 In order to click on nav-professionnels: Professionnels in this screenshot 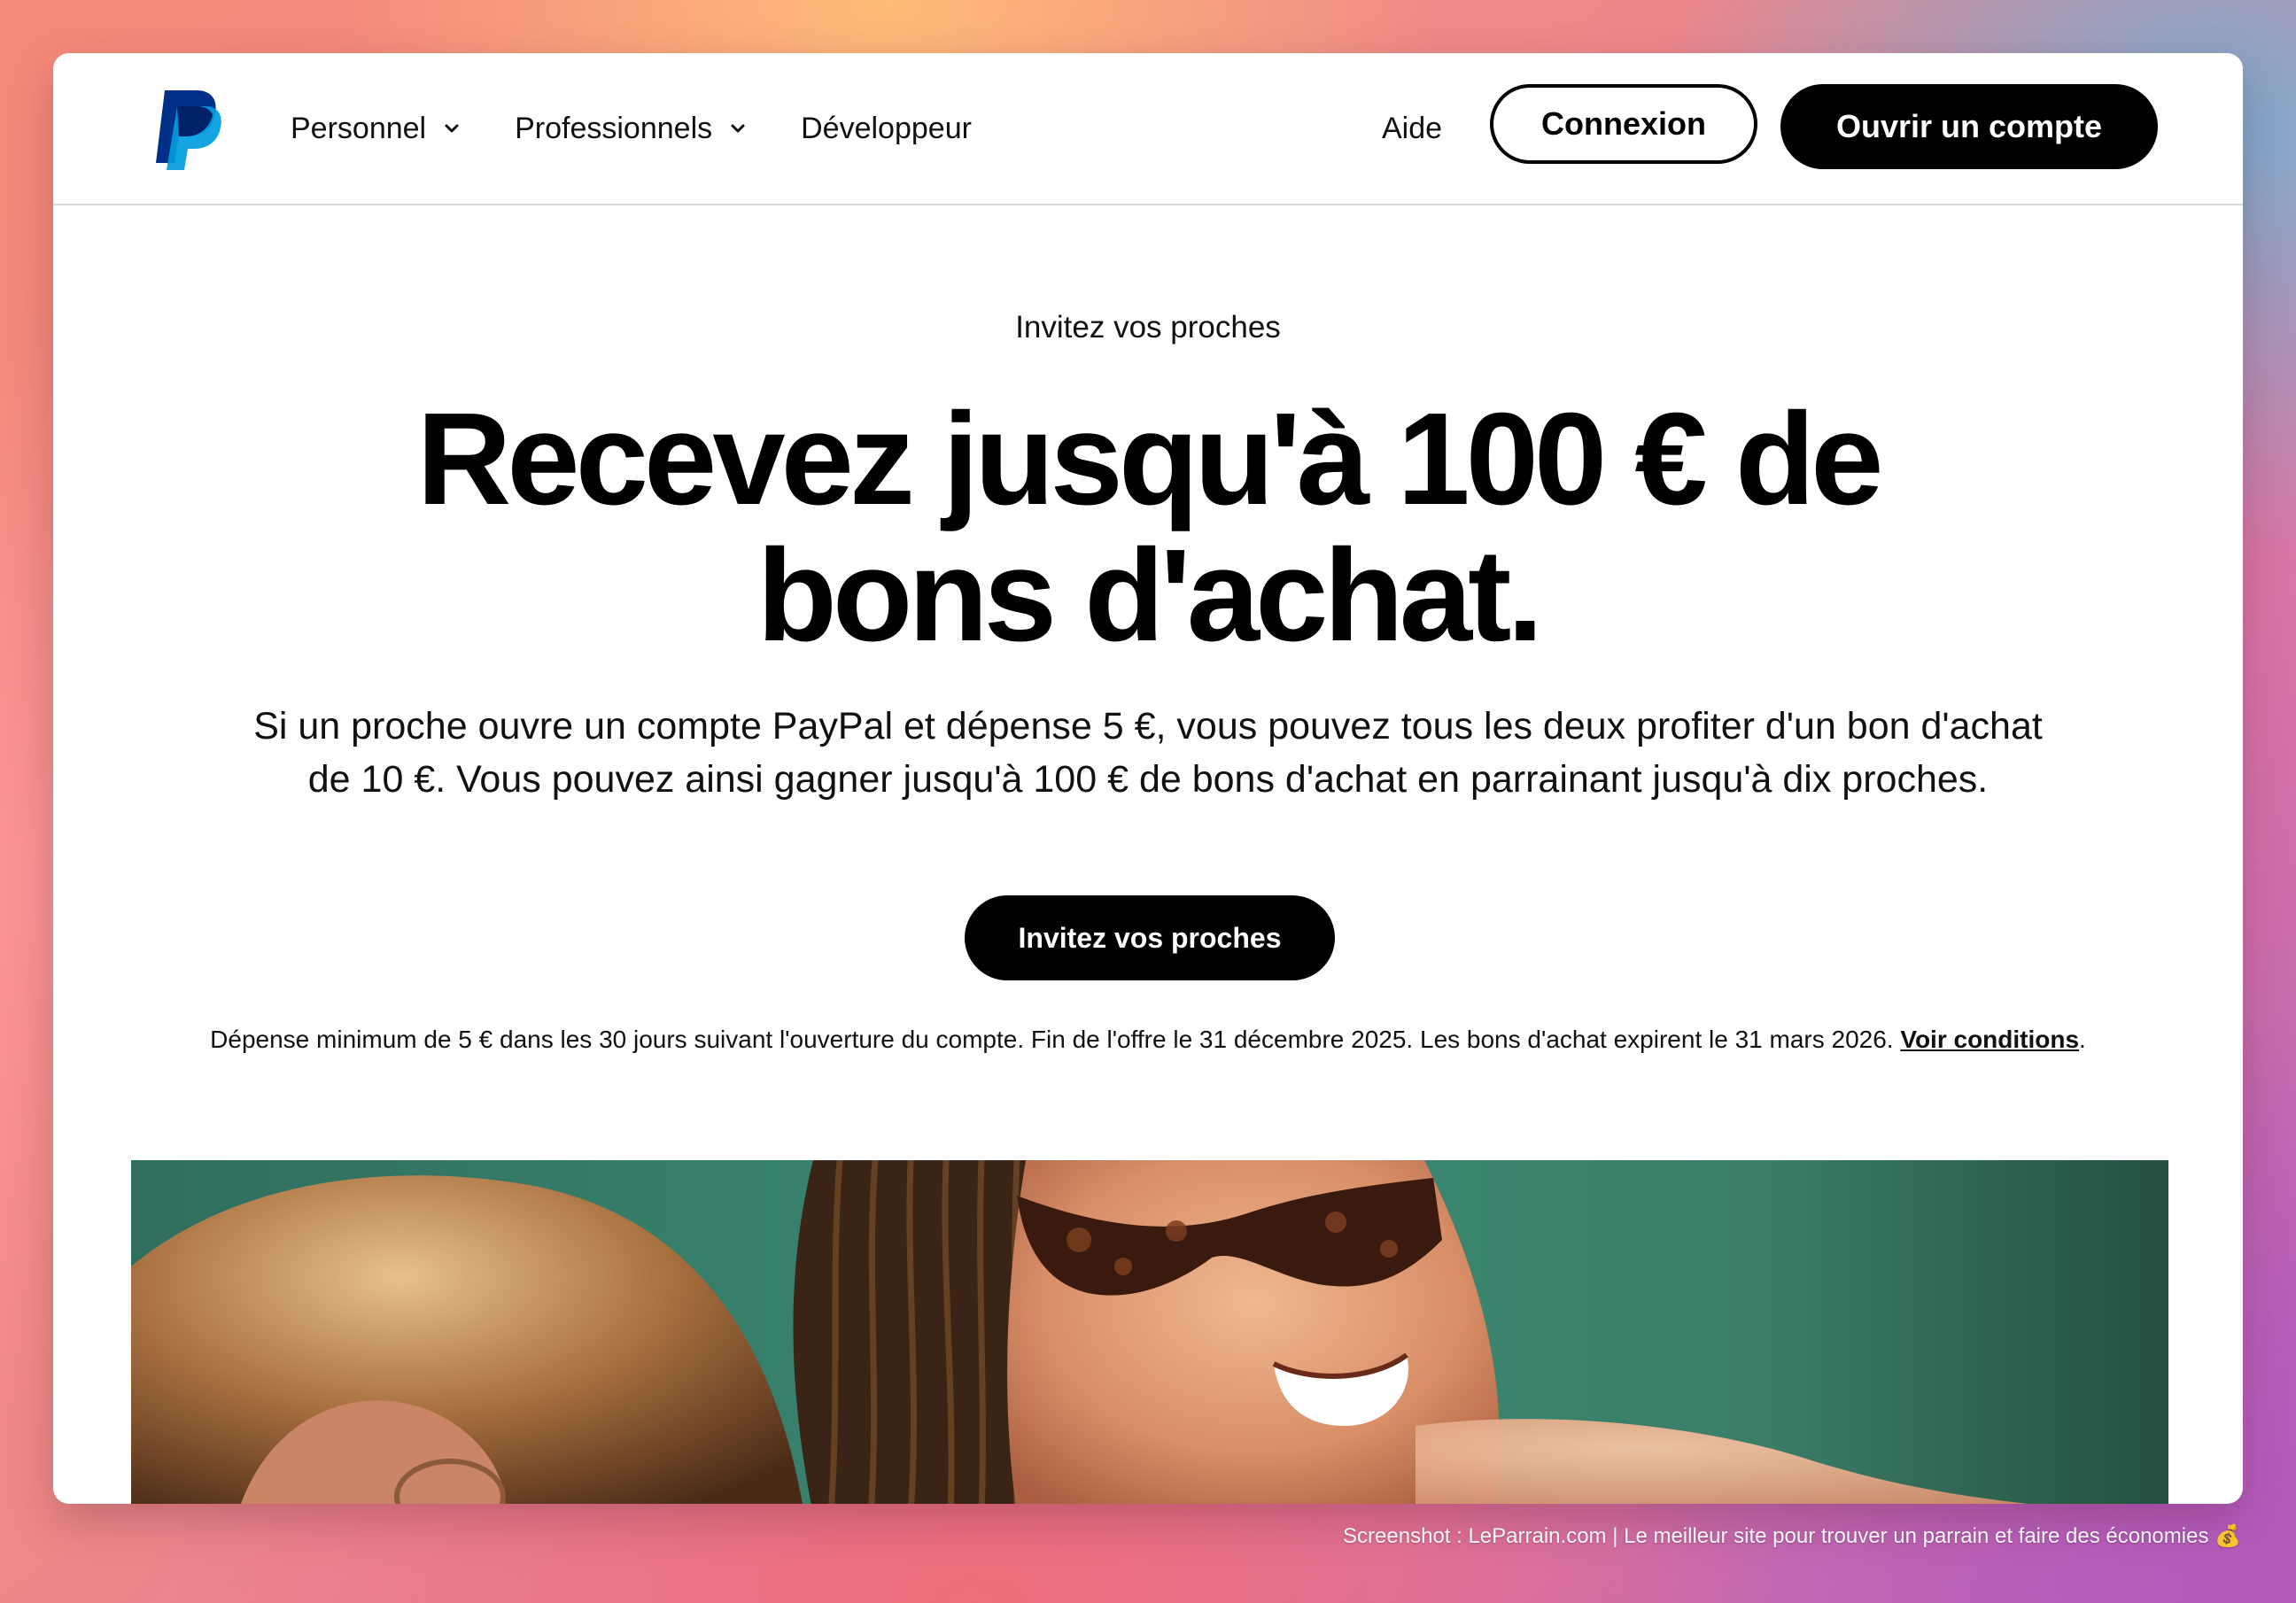, I will do `click(631, 129)`.